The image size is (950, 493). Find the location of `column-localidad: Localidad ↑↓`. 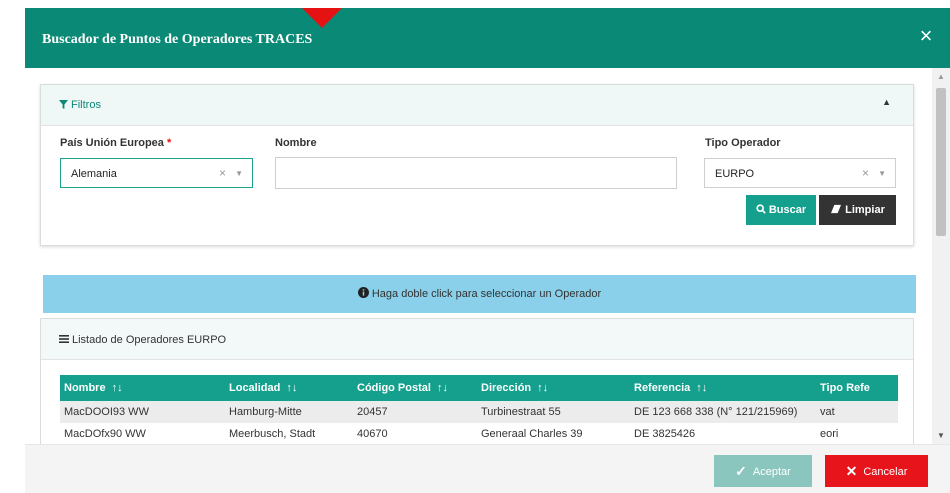

column-localidad: Localidad ↑↓ is located at coordinates (263, 388).